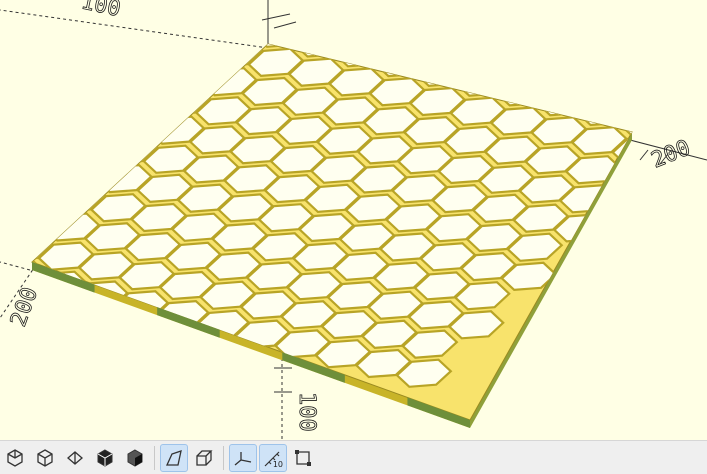  I want to click on show-edges-icon, so click(303, 457).